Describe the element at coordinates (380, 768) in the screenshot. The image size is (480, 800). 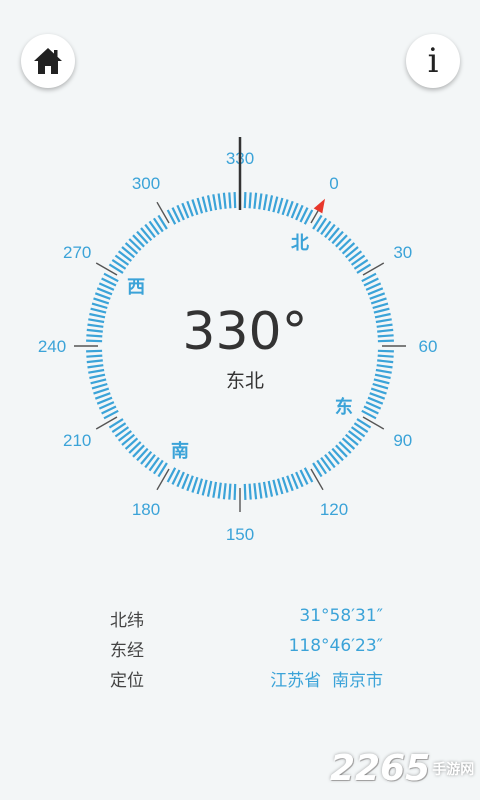
I see `watermark-number: 2265` at that location.